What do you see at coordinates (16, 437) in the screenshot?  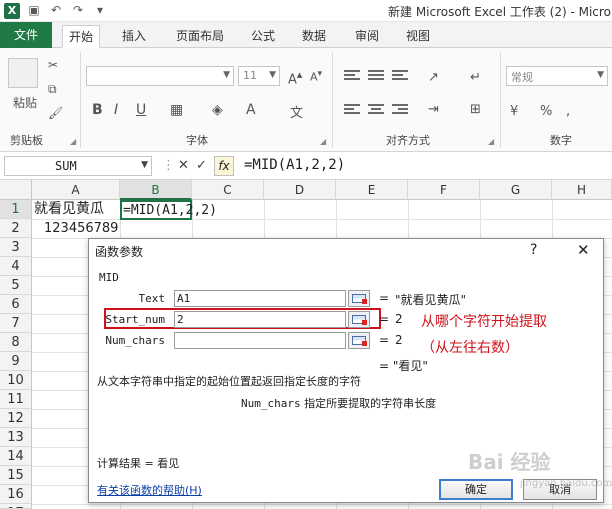 I see `row-header: 13` at bounding box center [16, 437].